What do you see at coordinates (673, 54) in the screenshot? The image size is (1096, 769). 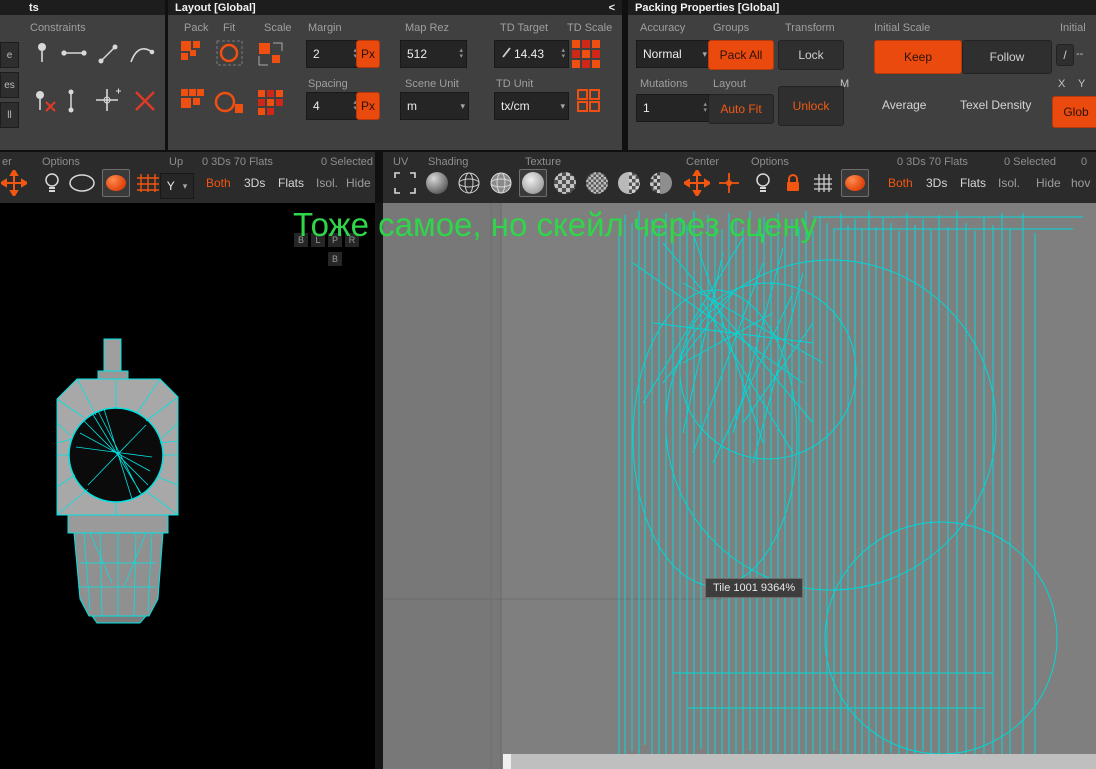 I see `accuracy-dropdown: Normal ▾` at bounding box center [673, 54].